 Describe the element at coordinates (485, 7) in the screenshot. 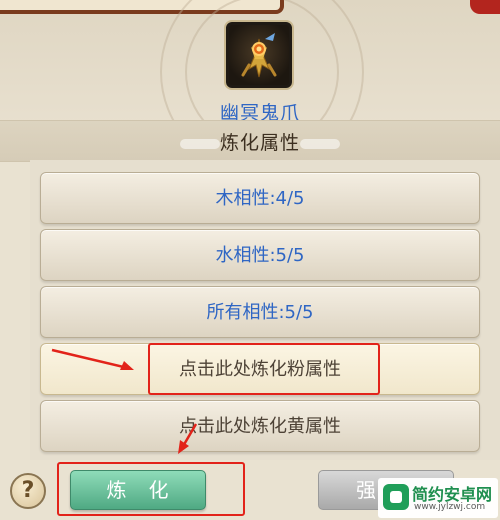

I see `window-corner-decoration` at that location.